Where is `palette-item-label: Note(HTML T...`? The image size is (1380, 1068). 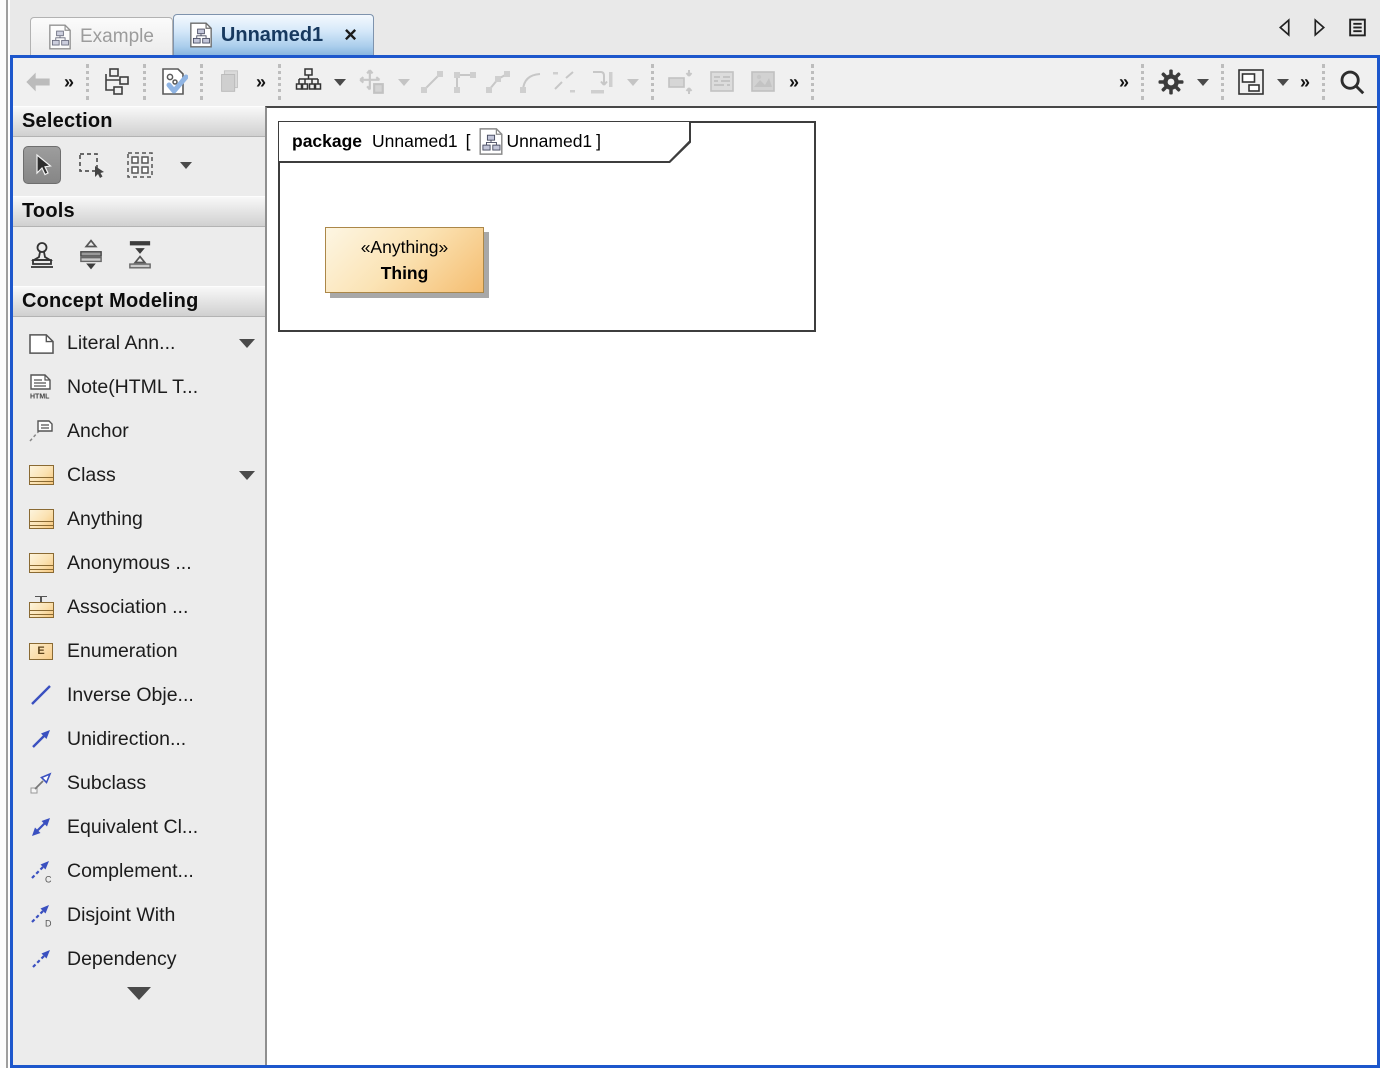 palette-item-label: Note(HTML T... is located at coordinates (133, 386).